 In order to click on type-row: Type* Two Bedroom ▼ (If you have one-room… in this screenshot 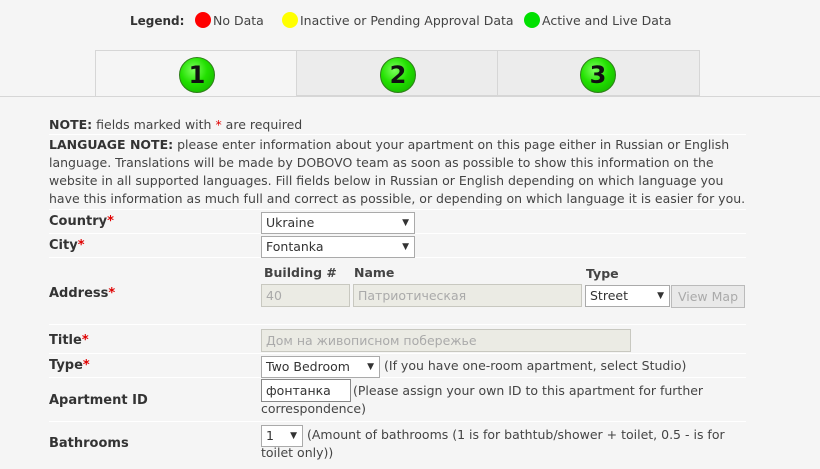, I will do `click(397, 366)`.